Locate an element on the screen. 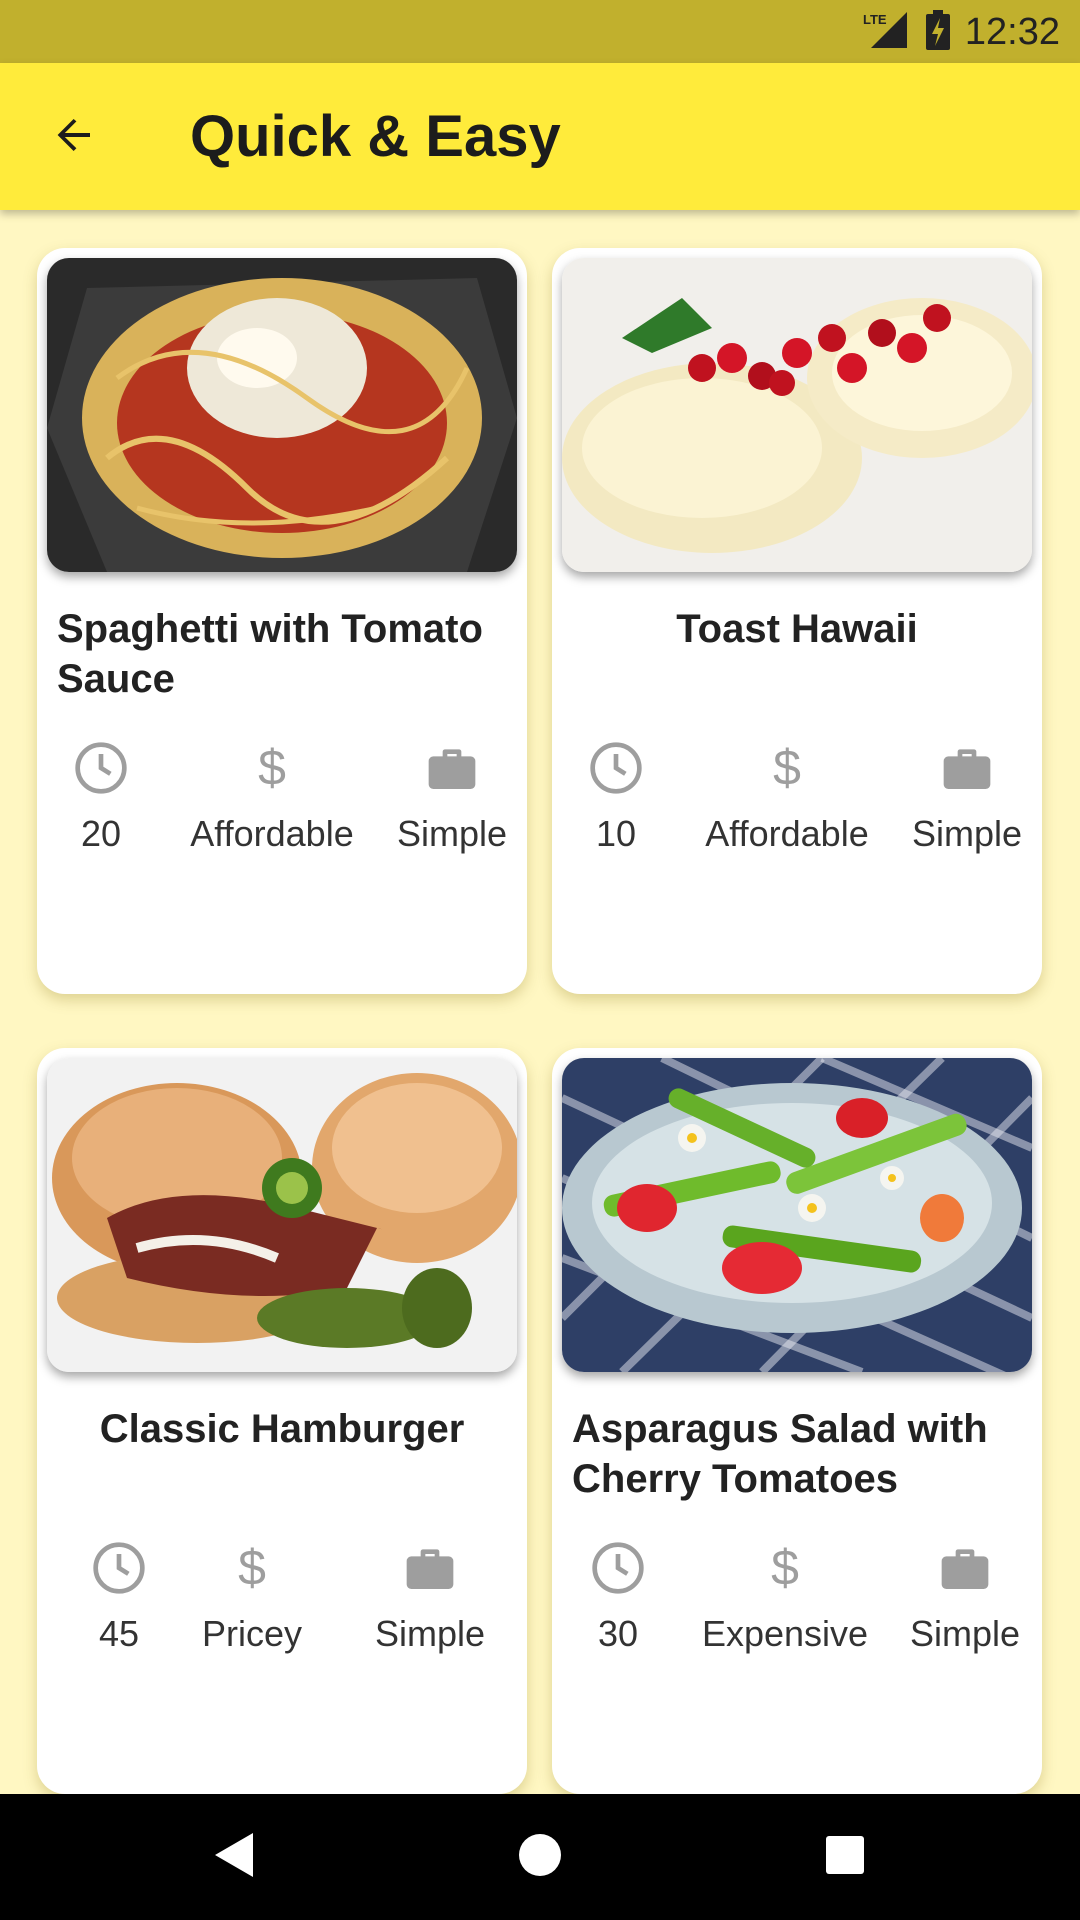 This screenshot has height=1920, width=1080. duration-item: 20 is located at coordinates (101, 798).